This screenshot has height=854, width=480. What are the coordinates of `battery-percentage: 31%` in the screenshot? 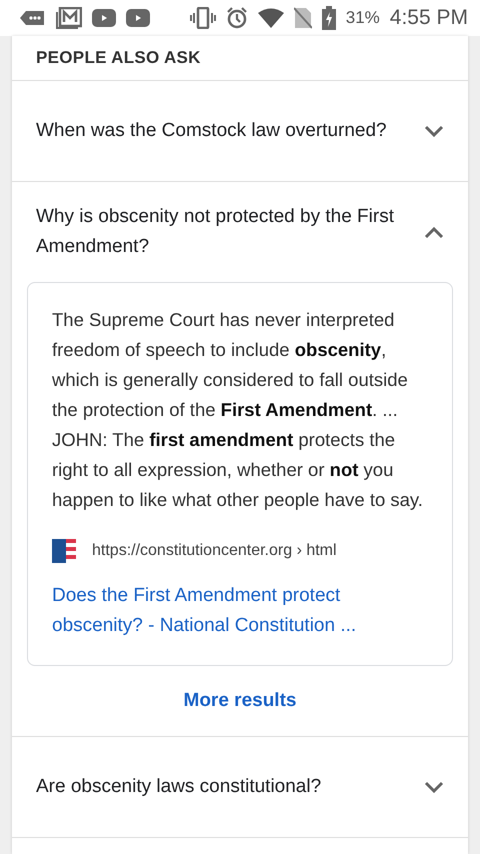 It's located at (363, 18).